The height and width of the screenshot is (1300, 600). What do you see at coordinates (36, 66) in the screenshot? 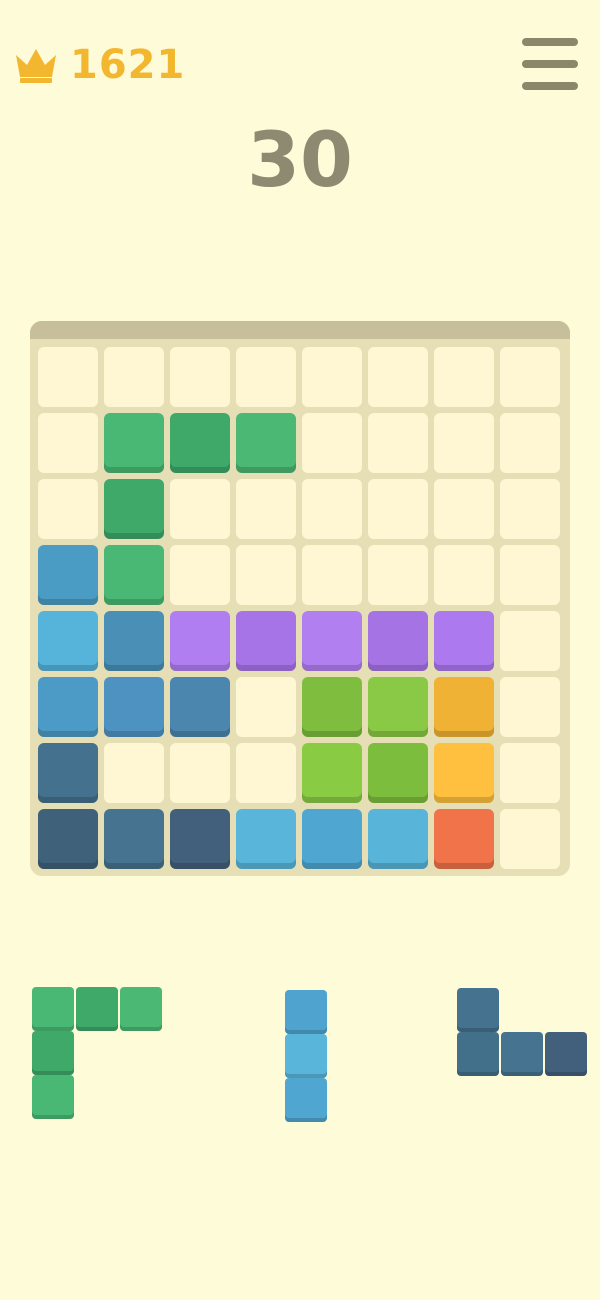
I see `crown-icon` at bounding box center [36, 66].